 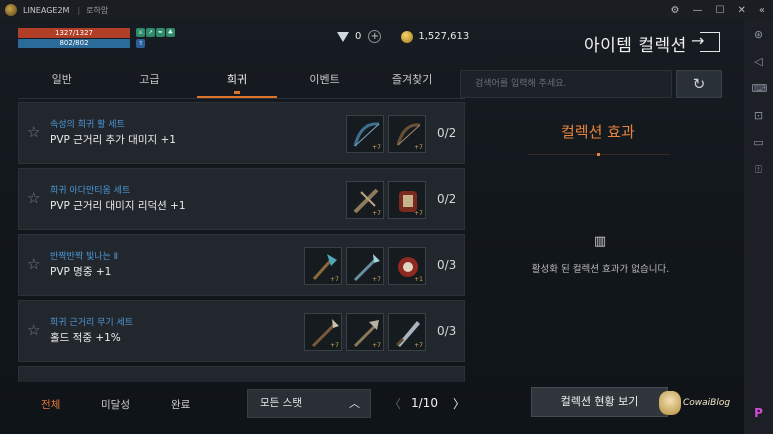 What do you see at coordinates (241, 265) in the screenshot?
I see `collection-row: ☆ 반짝반짝 빛나는 Ⅱ PVP 명중 +1 +7 +7 +1 0/3` at bounding box center [241, 265].